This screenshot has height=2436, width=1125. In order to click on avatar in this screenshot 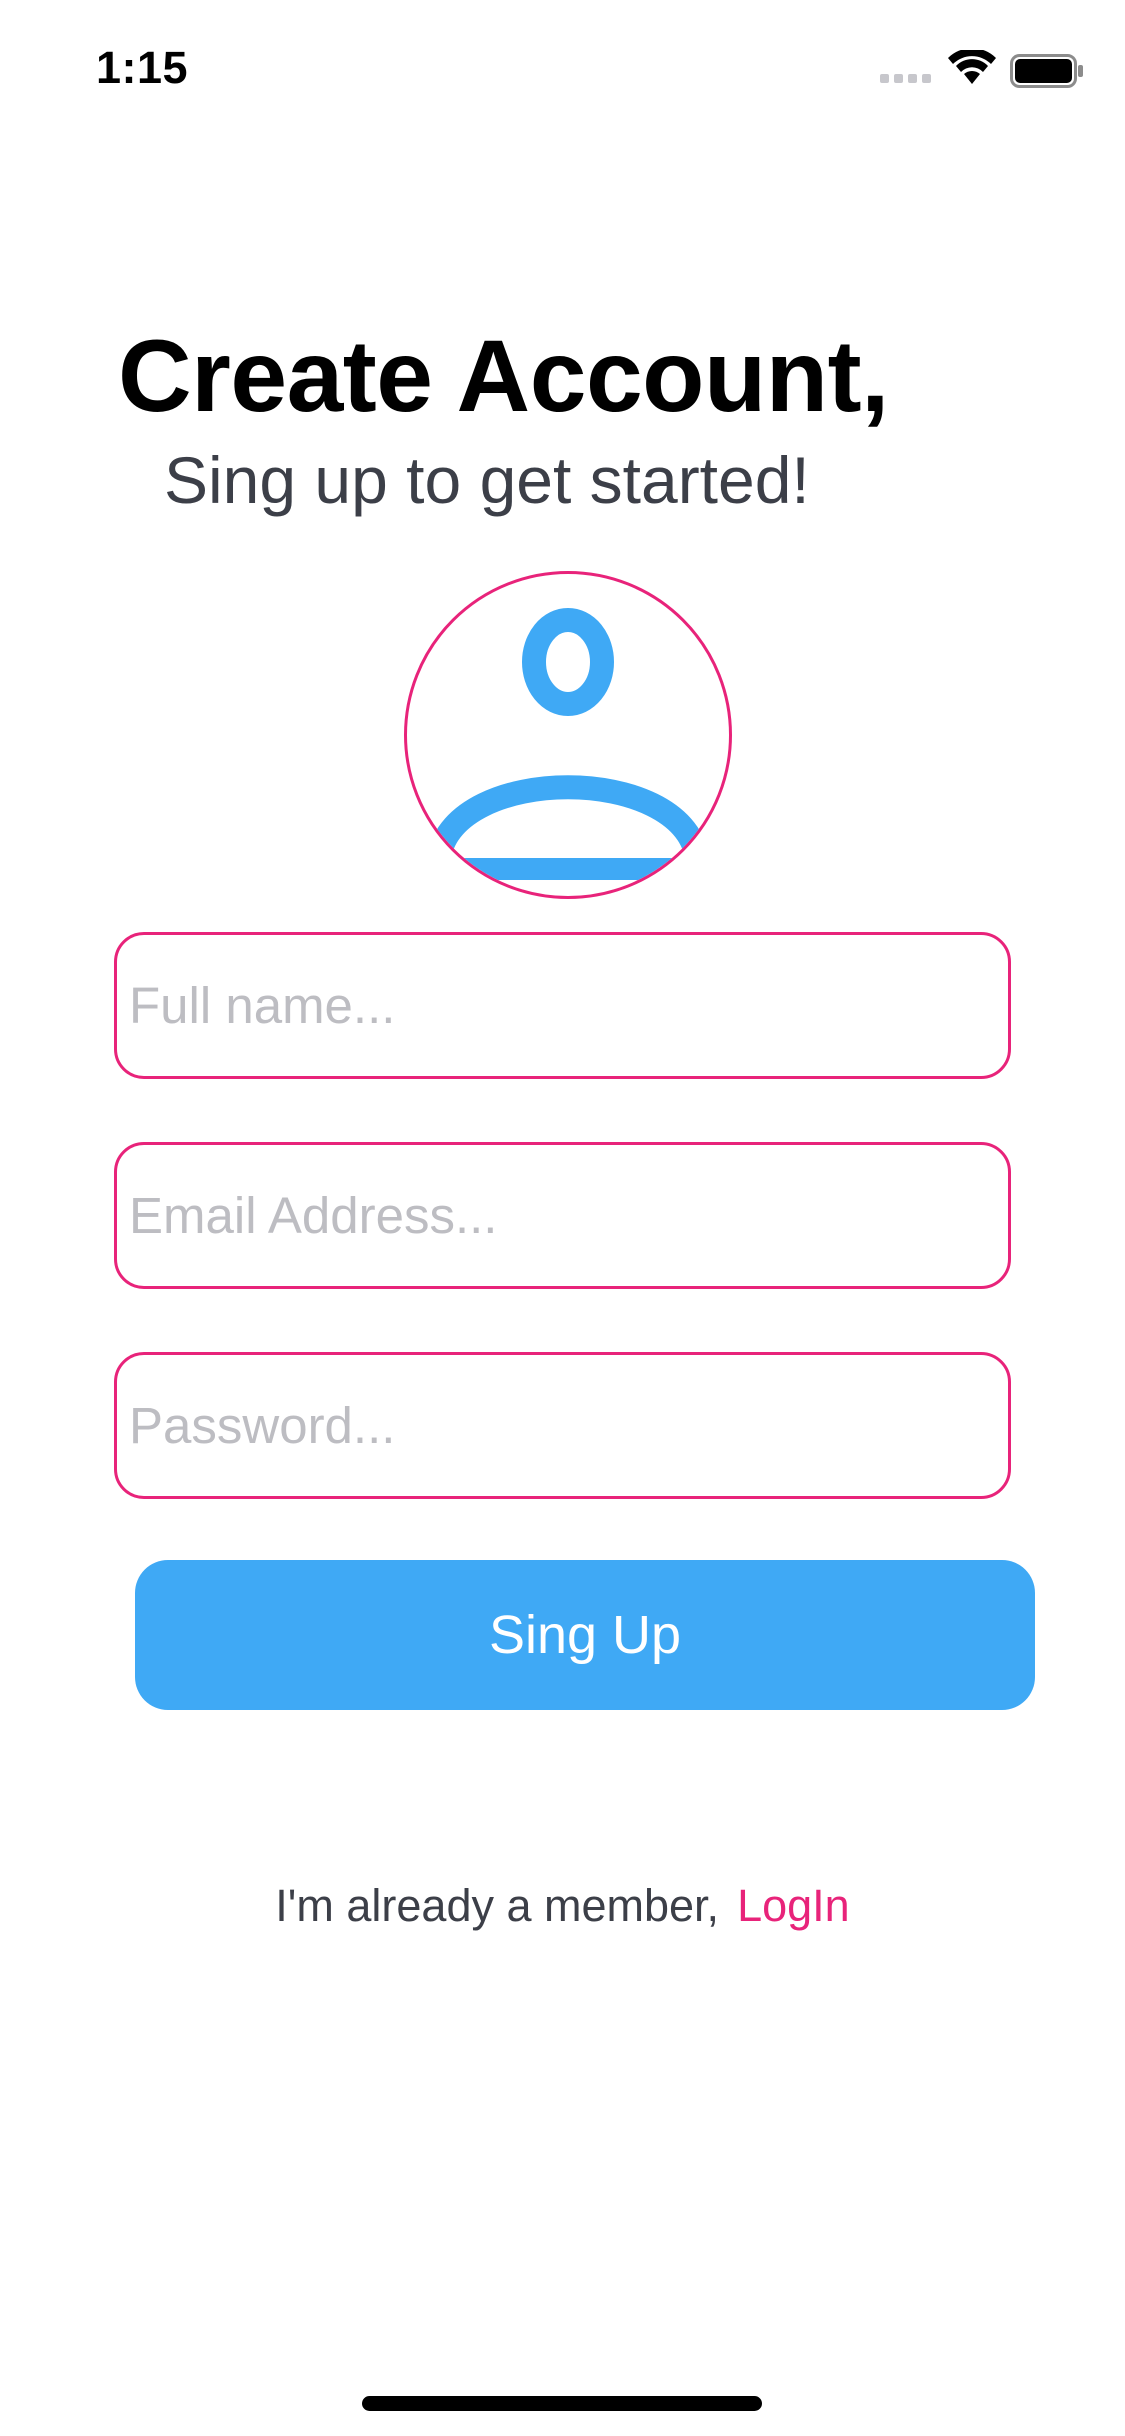, I will do `click(568, 735)`.